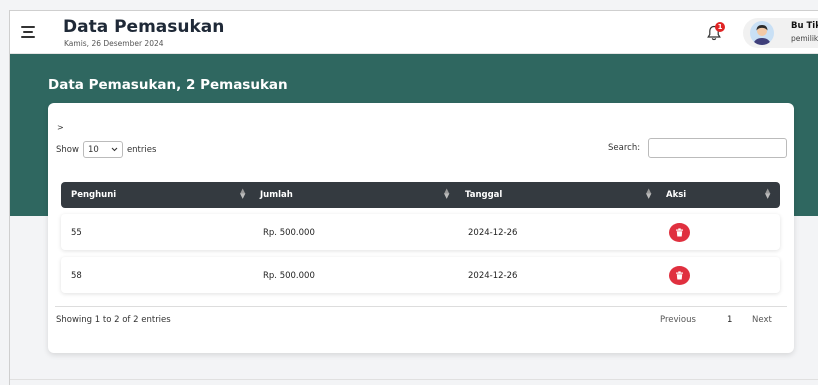 This screenshot has height=385, width=818. What do you see at coordinates (420, 232) in the screenshot?
I see `table-row: 55 Rp. 500.000 2024-12-26` at bounding box center [420, 232].